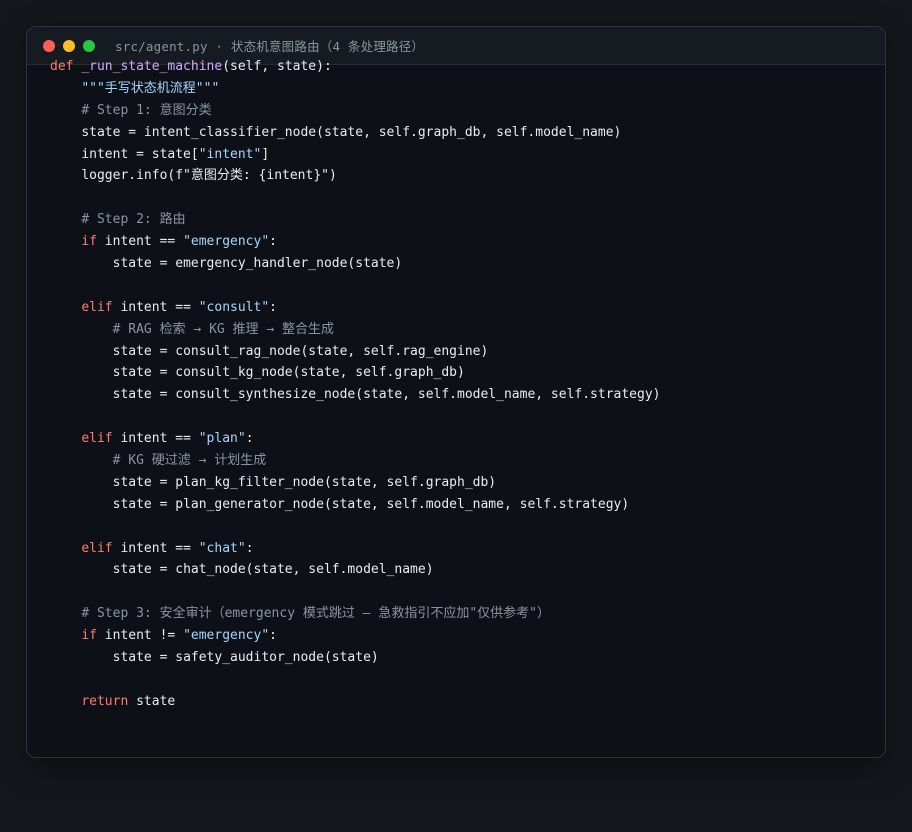 The height and width of the screenshot is (832, 912). What do you see at coordinates (69, 45) in the screenshot?
I see `minimize-button` at bounding box center [69, 45].